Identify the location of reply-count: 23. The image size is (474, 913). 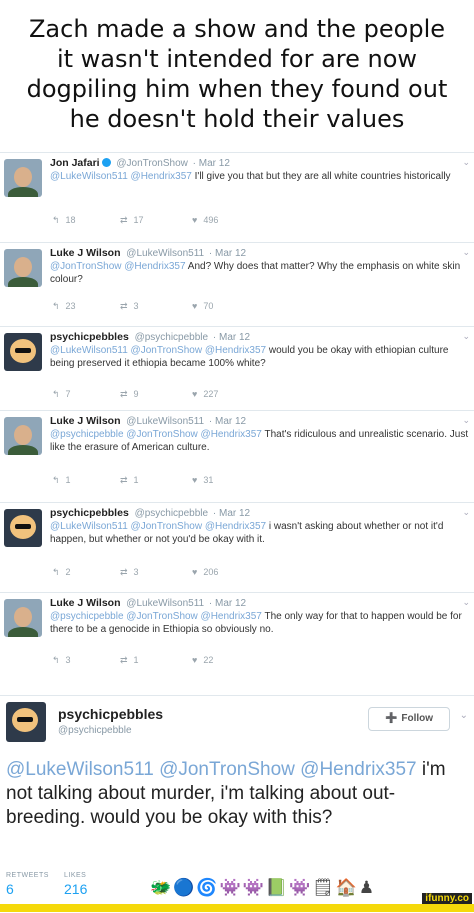
(70, 306).